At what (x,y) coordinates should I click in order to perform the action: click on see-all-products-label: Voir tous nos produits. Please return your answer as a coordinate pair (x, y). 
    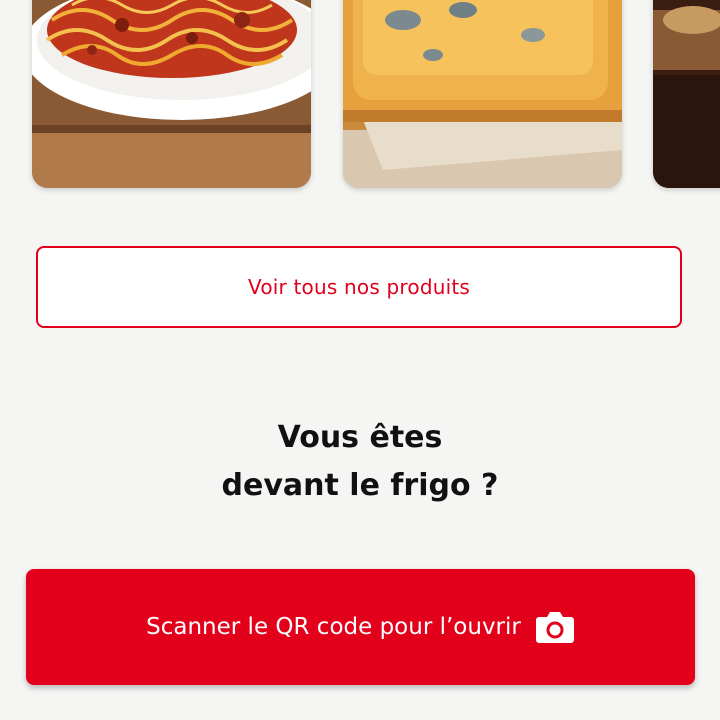
    Looking at the image, I should click on (359, 287).